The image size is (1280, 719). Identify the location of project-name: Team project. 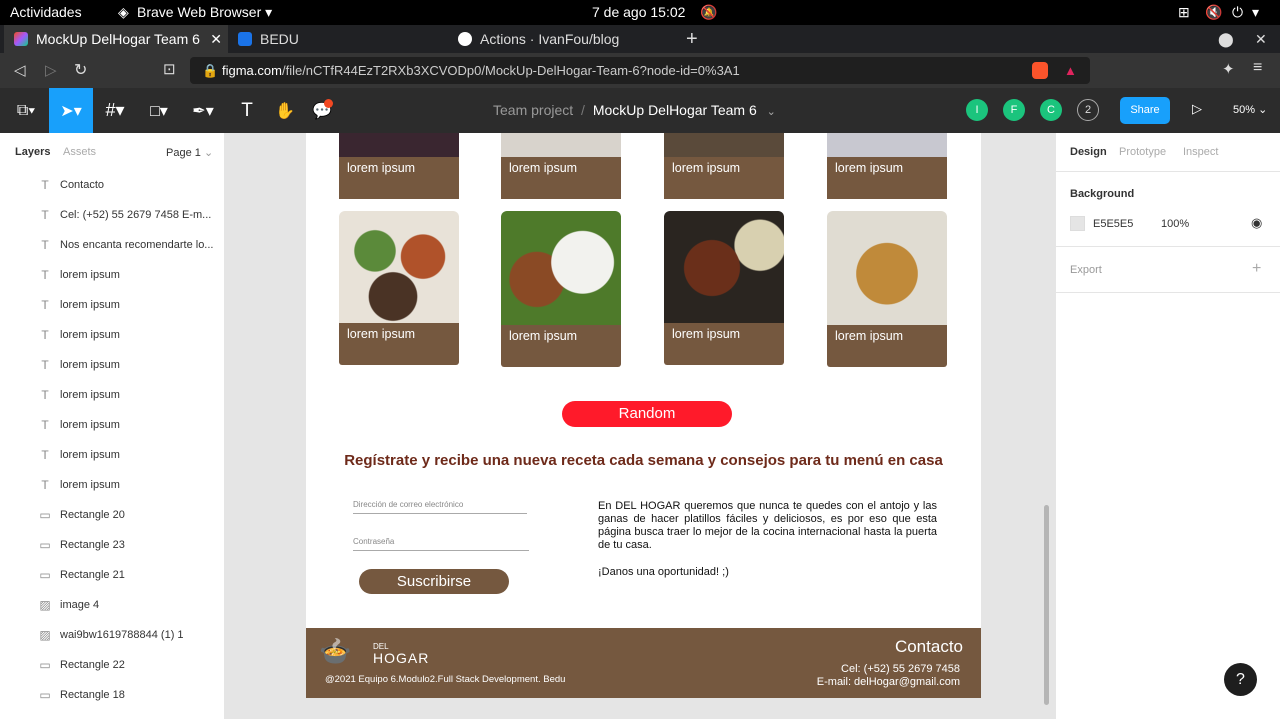
(533, 110).